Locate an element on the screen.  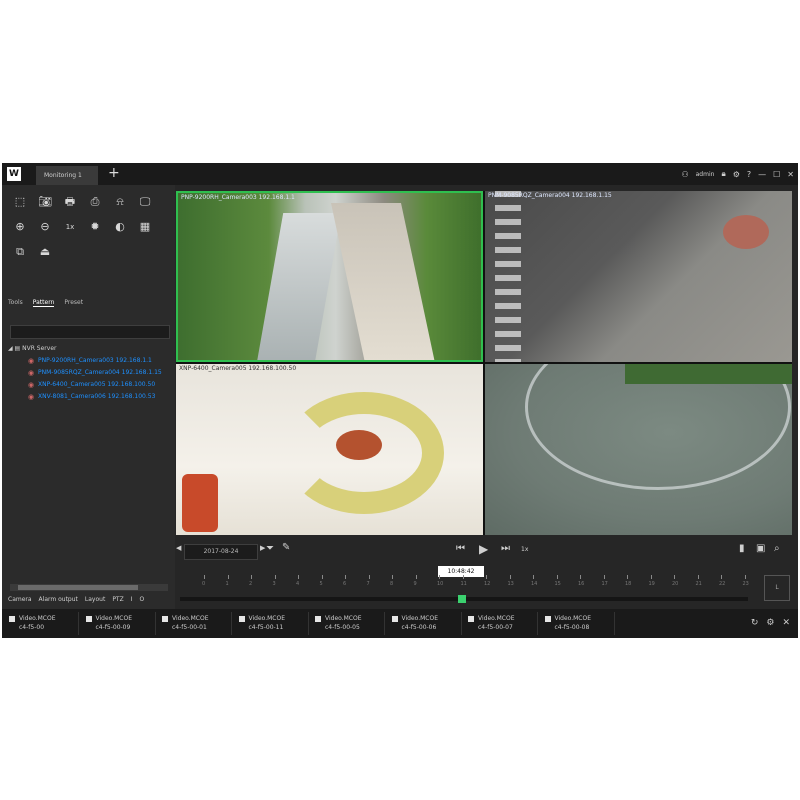
event-item: Video.MCOE c4-f5-00-11 is located at coordinates (272, 623).